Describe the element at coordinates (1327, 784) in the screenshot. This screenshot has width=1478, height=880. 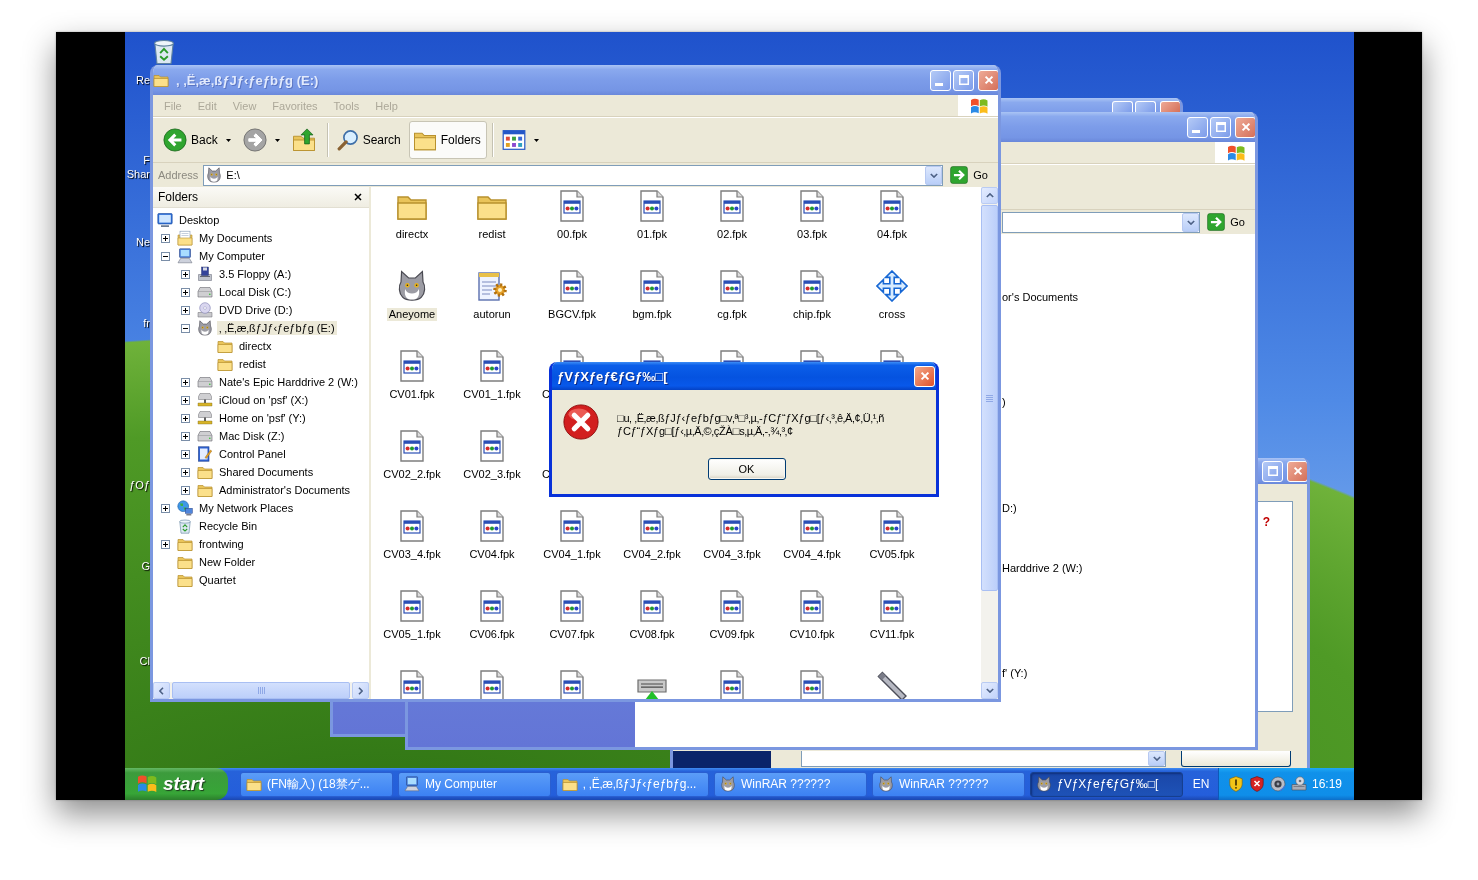
I see `clock: 16:19` at that location.